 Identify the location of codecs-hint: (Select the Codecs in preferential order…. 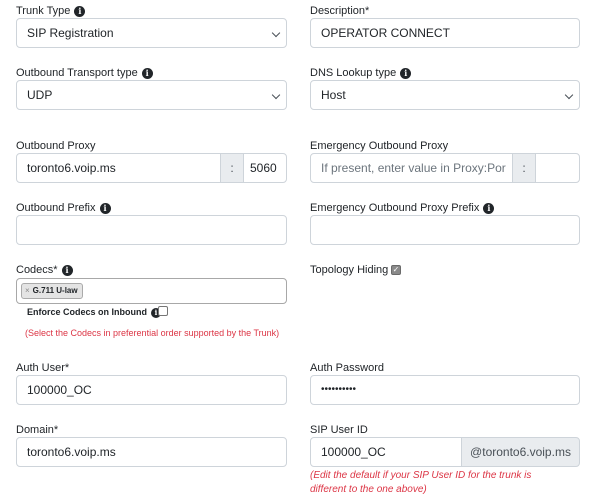
(152, 333).